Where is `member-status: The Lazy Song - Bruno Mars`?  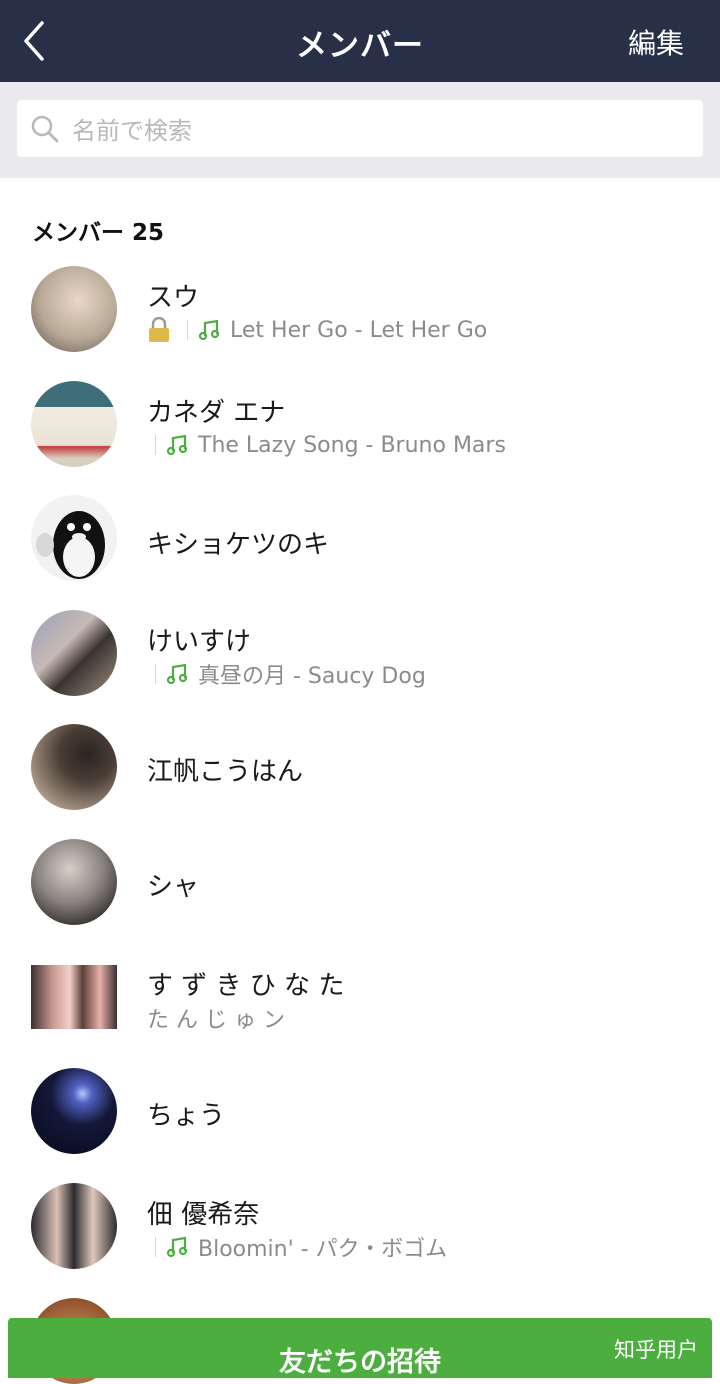 member-status: The Lazy Song - Bruno Mars is located at coordinates (326, 445).